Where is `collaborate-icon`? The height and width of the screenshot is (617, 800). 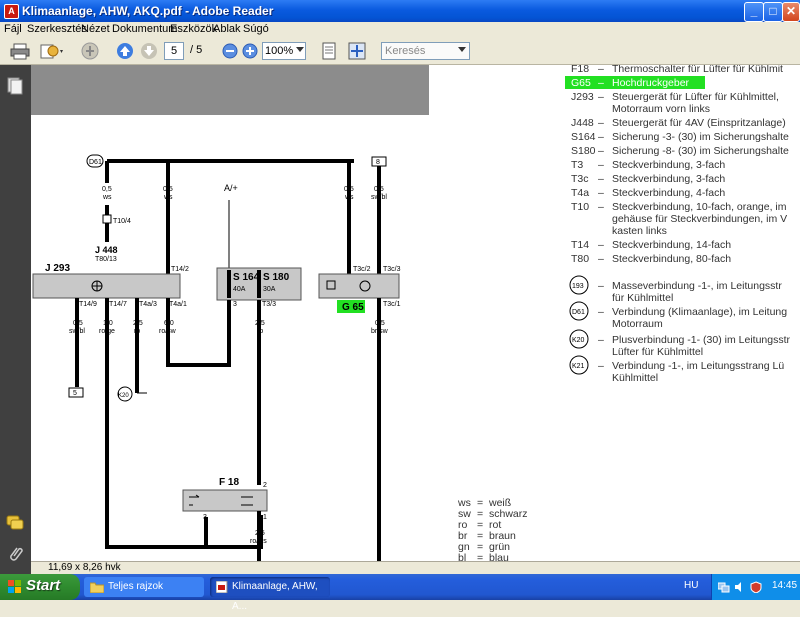 collaborate-icon is located at coordinates (53, 51).